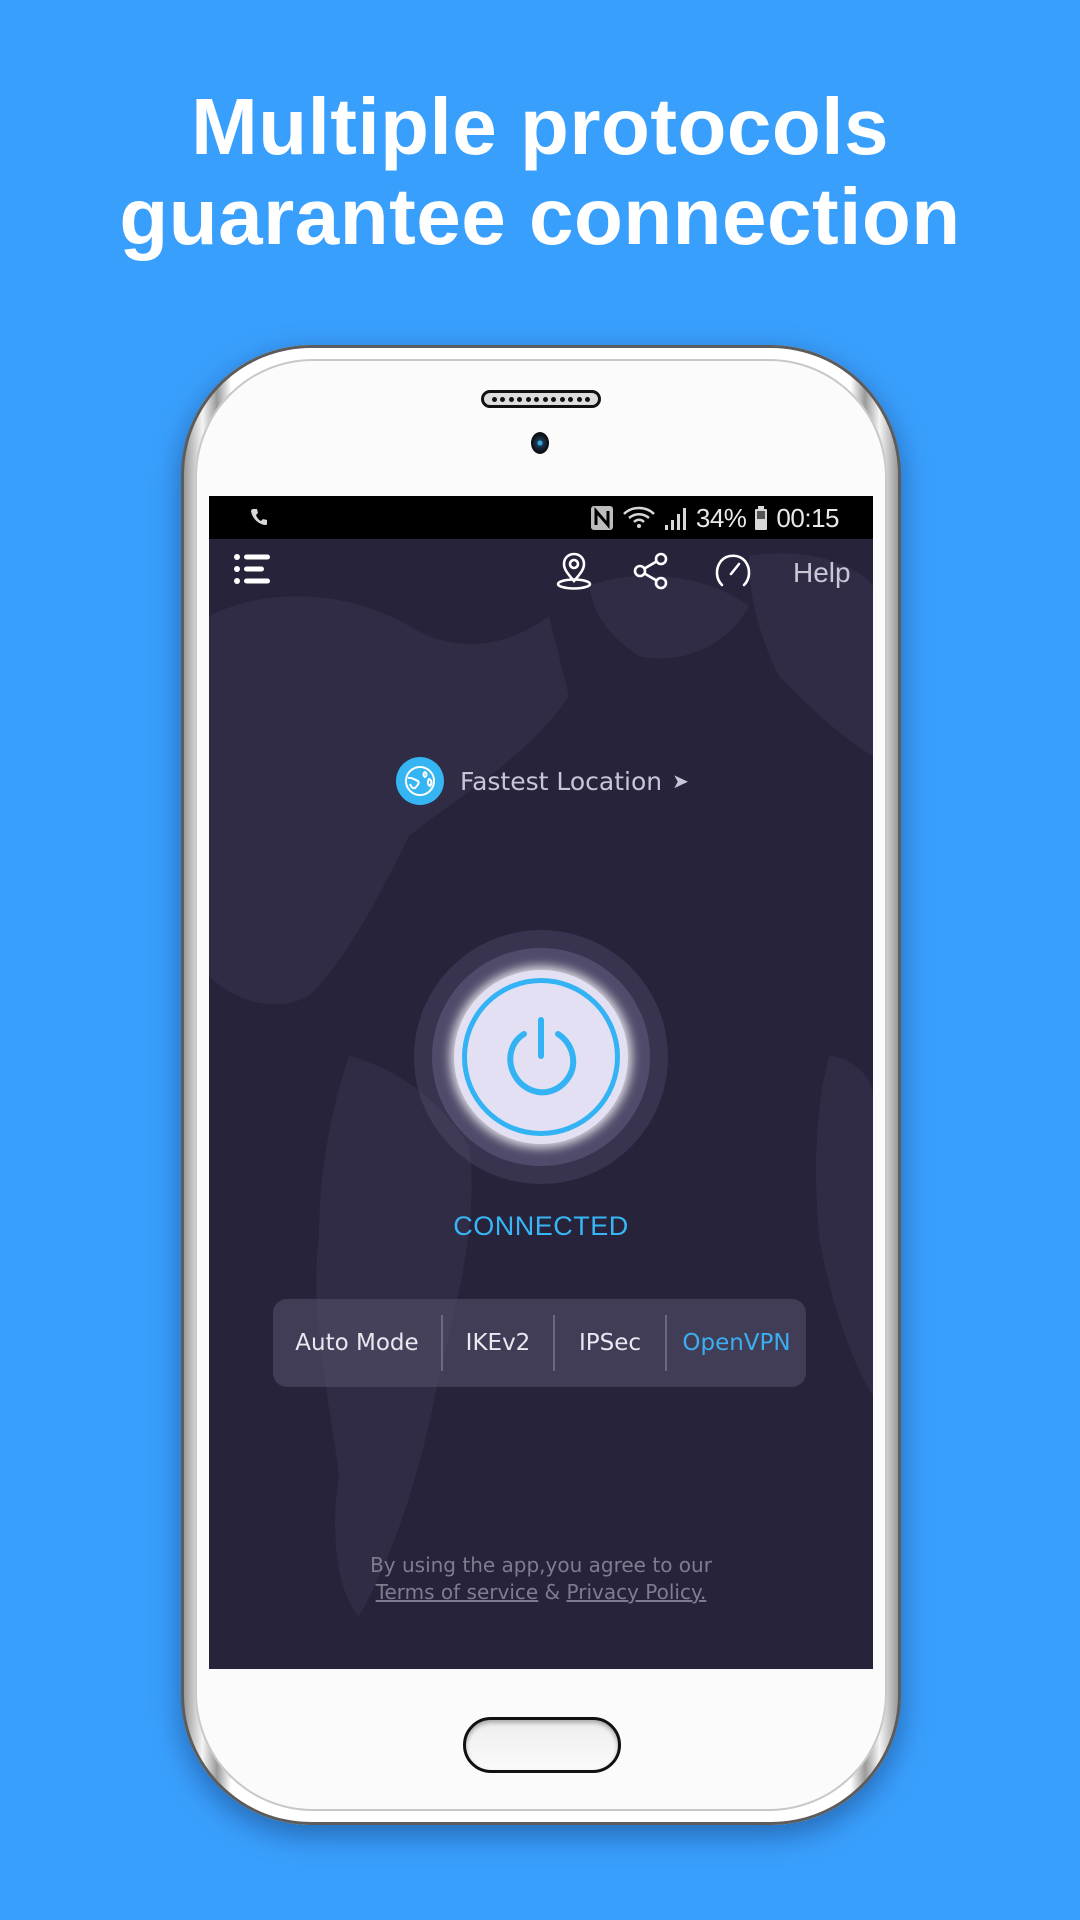 The image size is (1080, 1920). I want to click on protocol-selector: Auto Mode IKEv2 IPSec OpenVPN, so click(539, 1343).